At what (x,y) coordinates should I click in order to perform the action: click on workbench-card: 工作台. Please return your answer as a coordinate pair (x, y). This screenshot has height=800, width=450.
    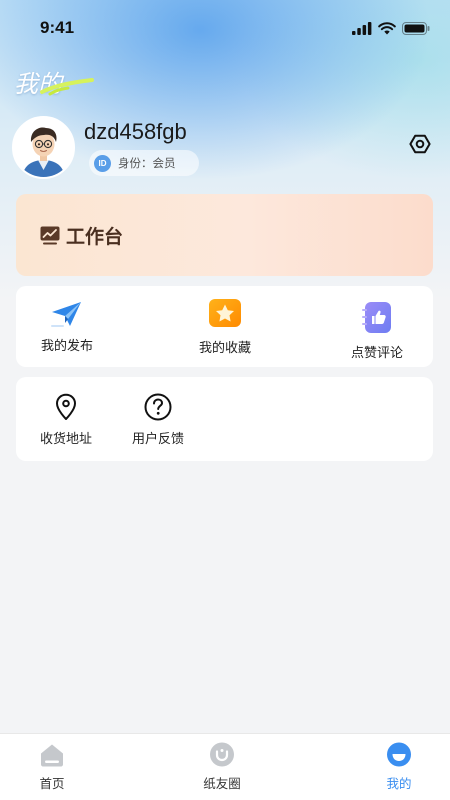
    Looking at the image, I should click on (224, 235).